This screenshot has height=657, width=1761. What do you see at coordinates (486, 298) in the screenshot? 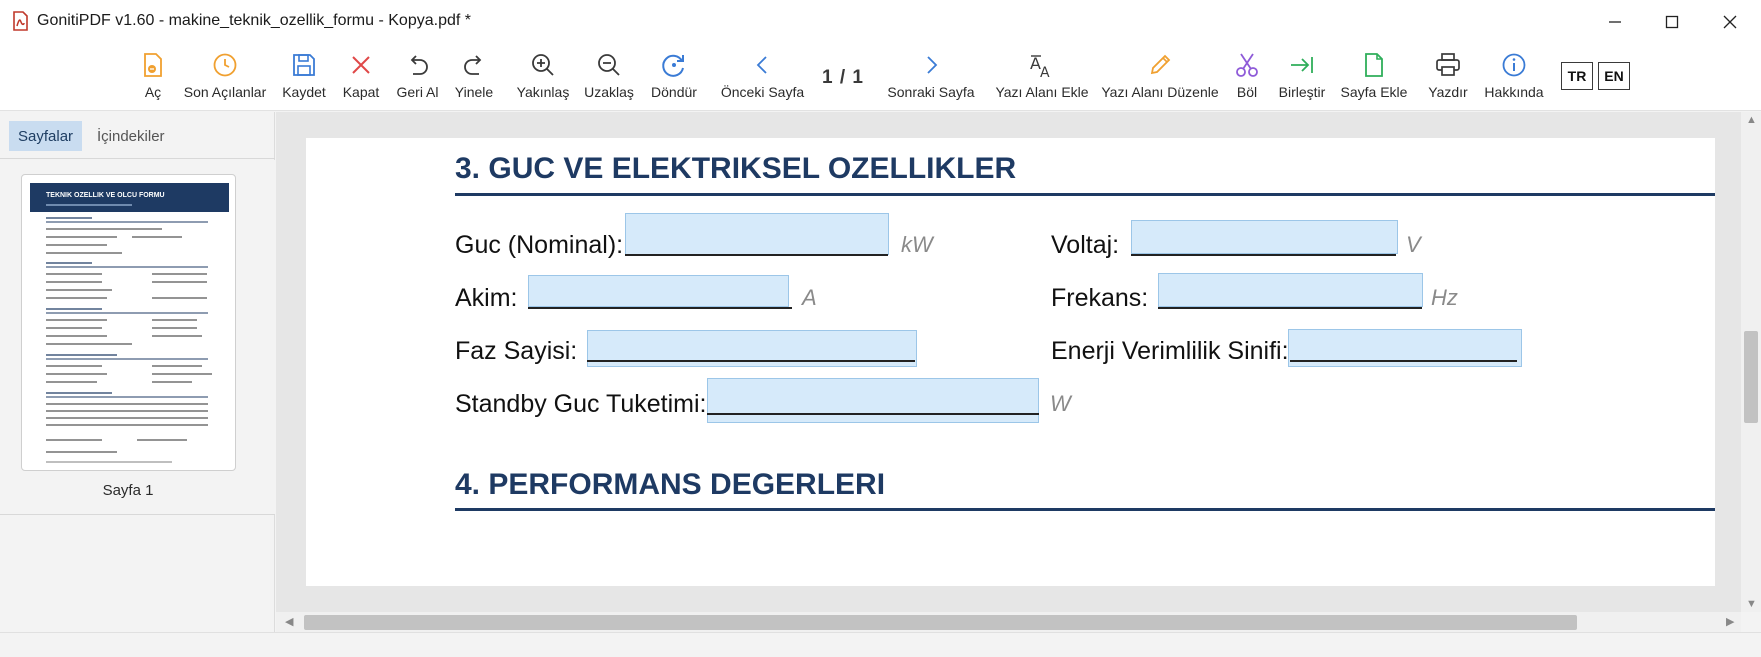
I see `field-label-akim: Akim:` at bounding box center [486, 298].